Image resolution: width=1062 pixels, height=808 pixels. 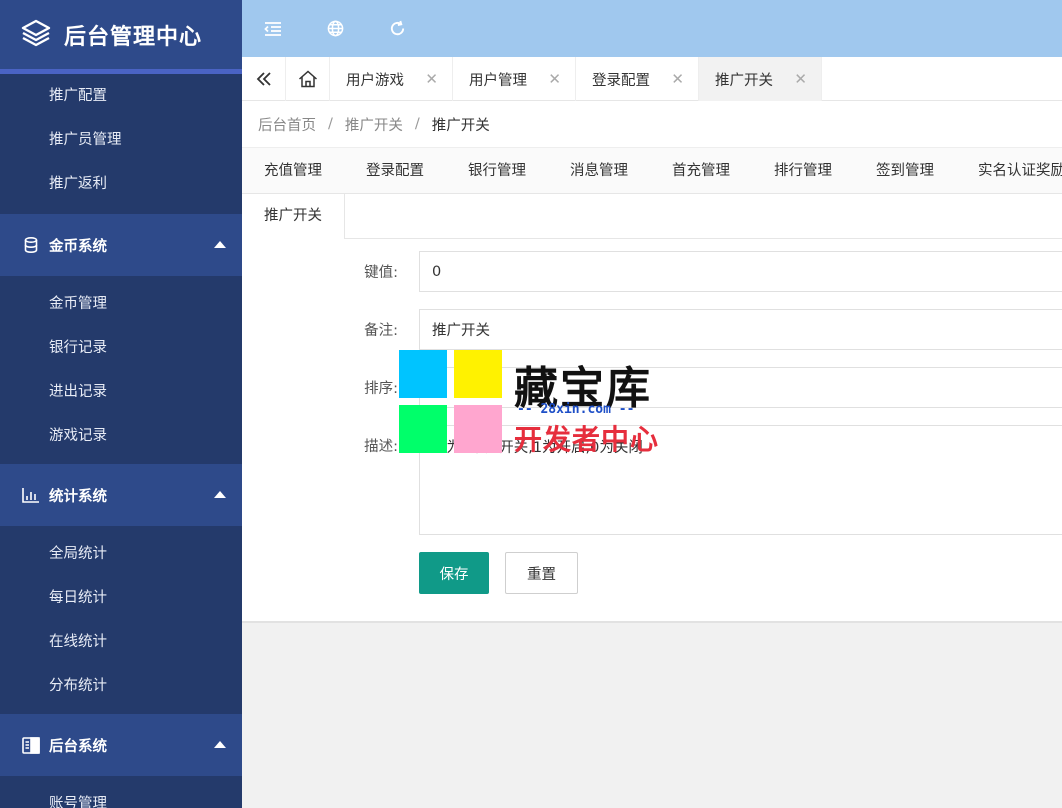 I want to click on watermark-square-blue, so click(x=423, y=374).